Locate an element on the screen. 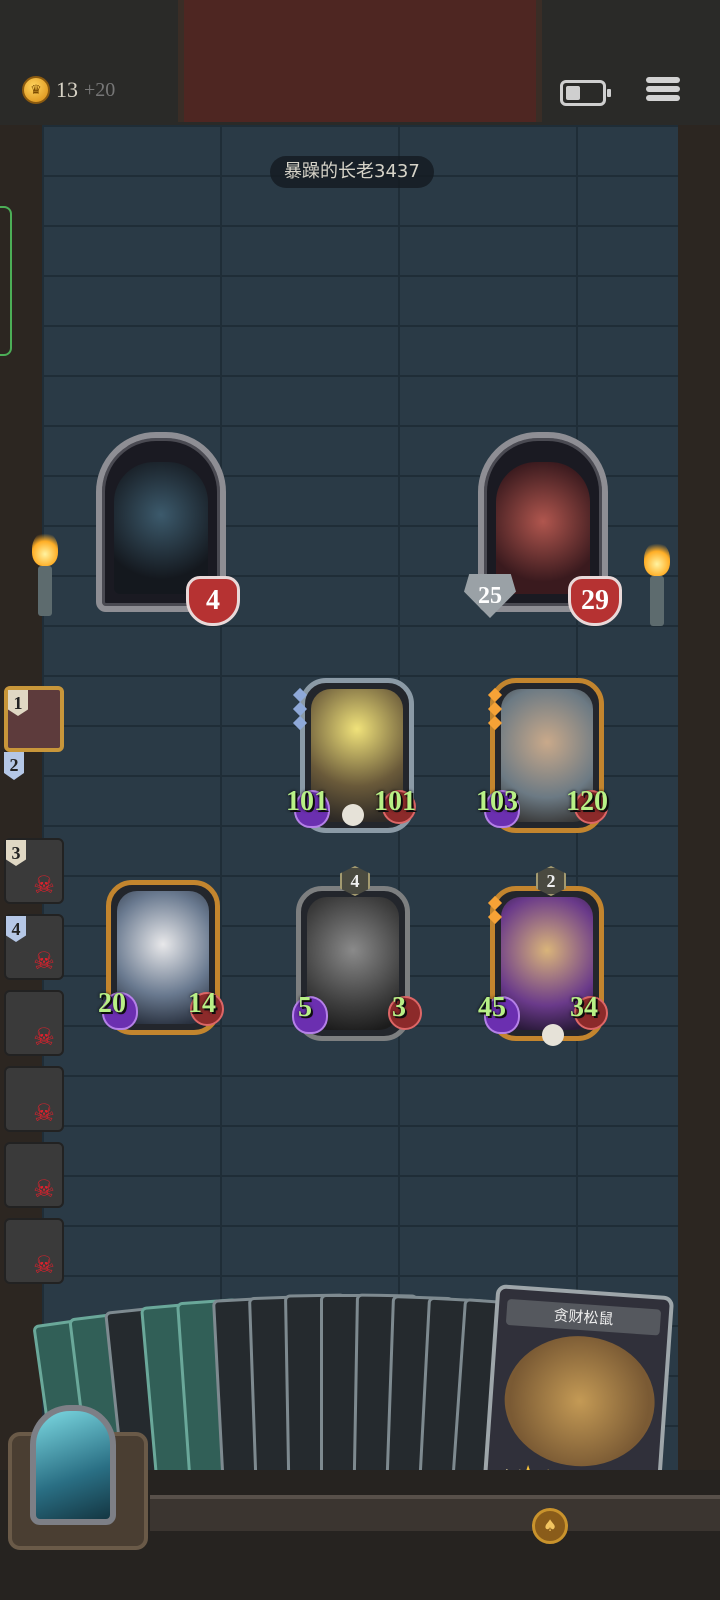 The image size is (720, 1600). minion-health: 120 is located at coordinates (587, 801).